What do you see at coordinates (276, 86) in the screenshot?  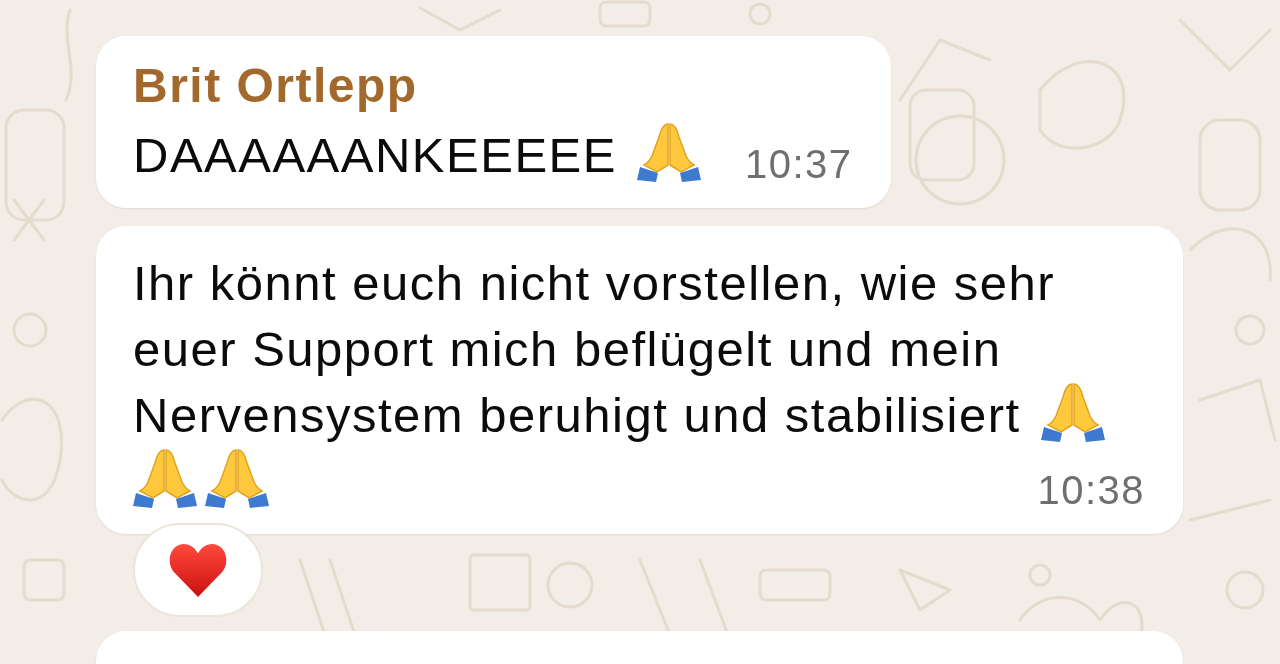 I see `sender-name: Brit Ortlepp` at bounding box center [276, 86].